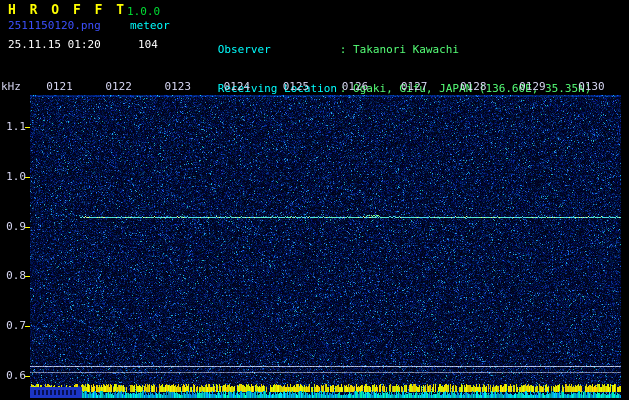 The image size is (629, 400). What do you see at coordinates (150, 25) in the screenshot?
I see `mode-label: meteor` at bounding box center [150, 25].